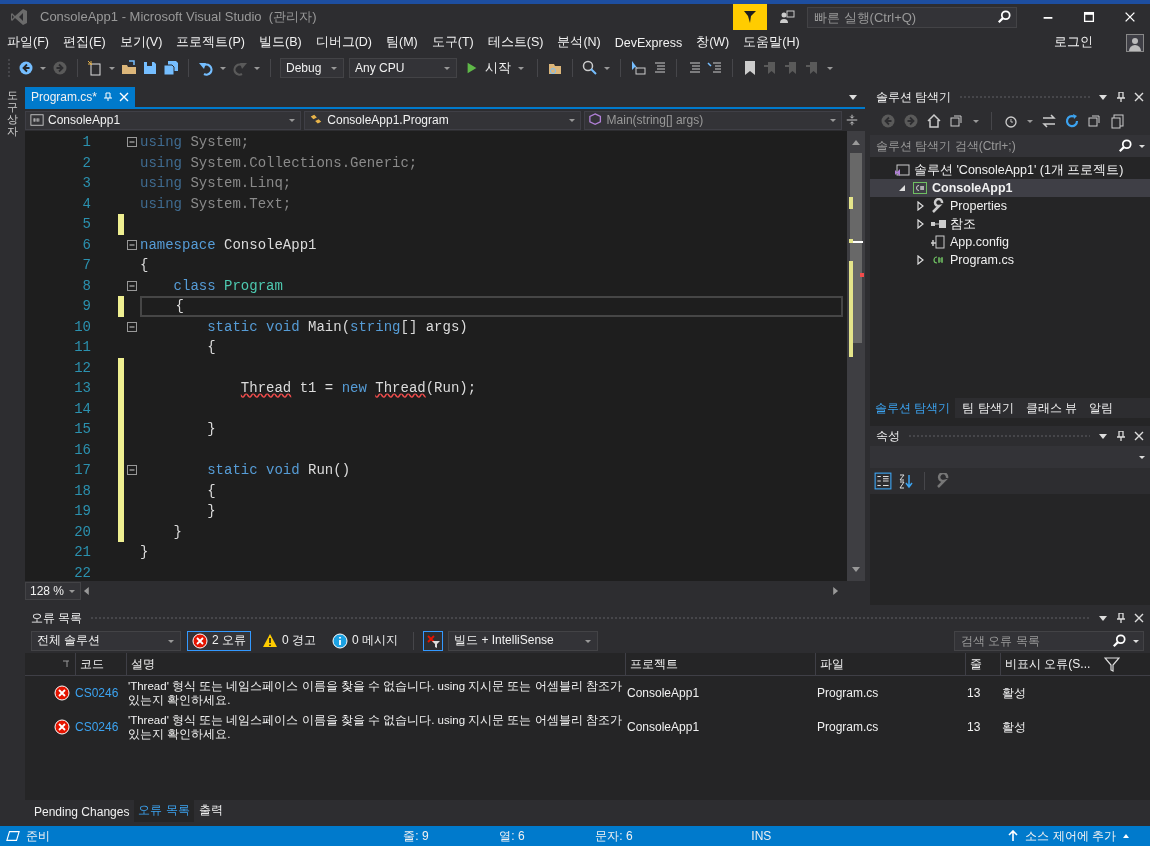  Describe the element at coordinates (281, 43) in the screenshot. I see `menu-item: 빌드(B)` at that location.